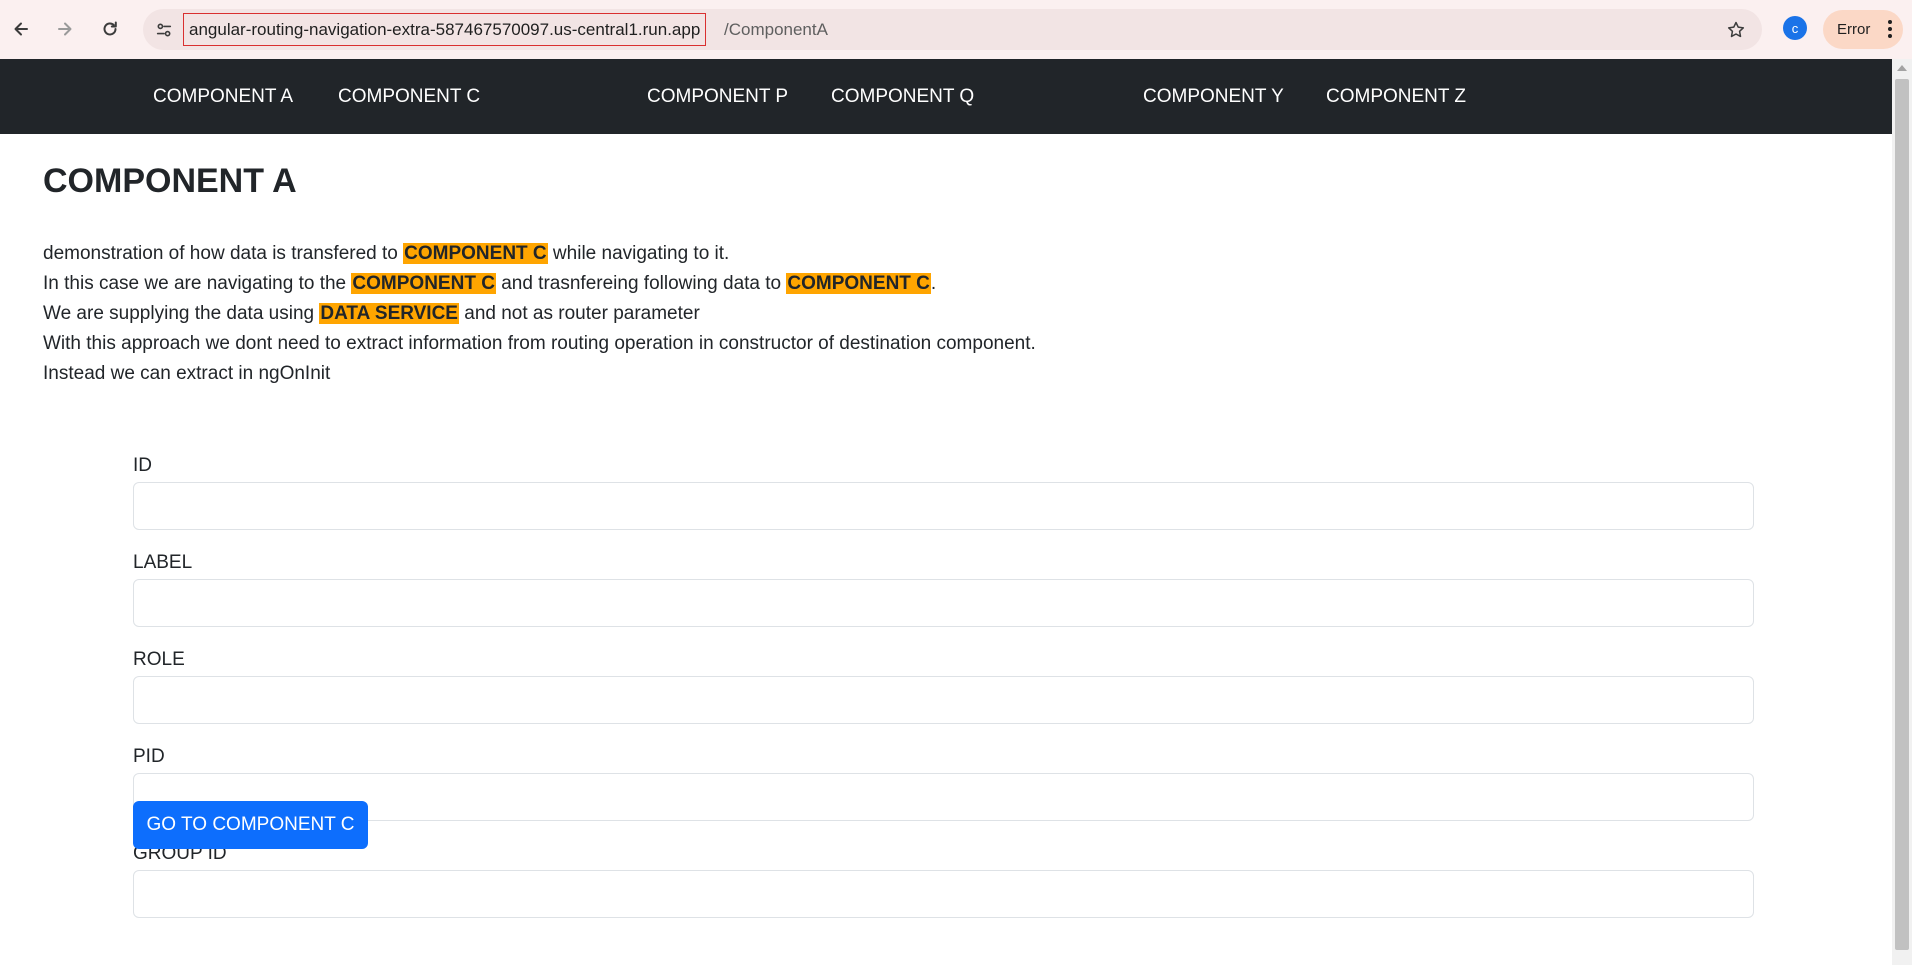  What do you see at coordinates (1890, 29) in the screenshot?
I see `kebab-menu-icon` at bounding box center [1890, 29].